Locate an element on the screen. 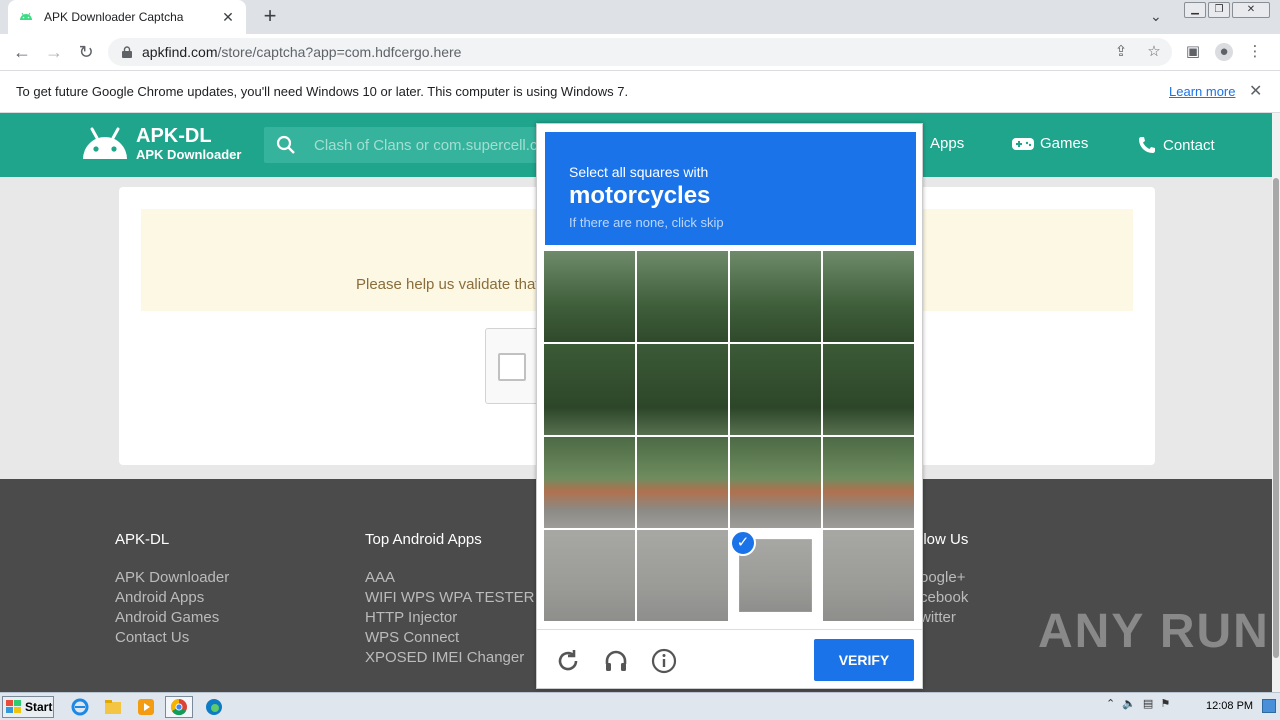  search-placeholder: Clash of Clans or com.supercell.c is located at coordinates (426, 145).